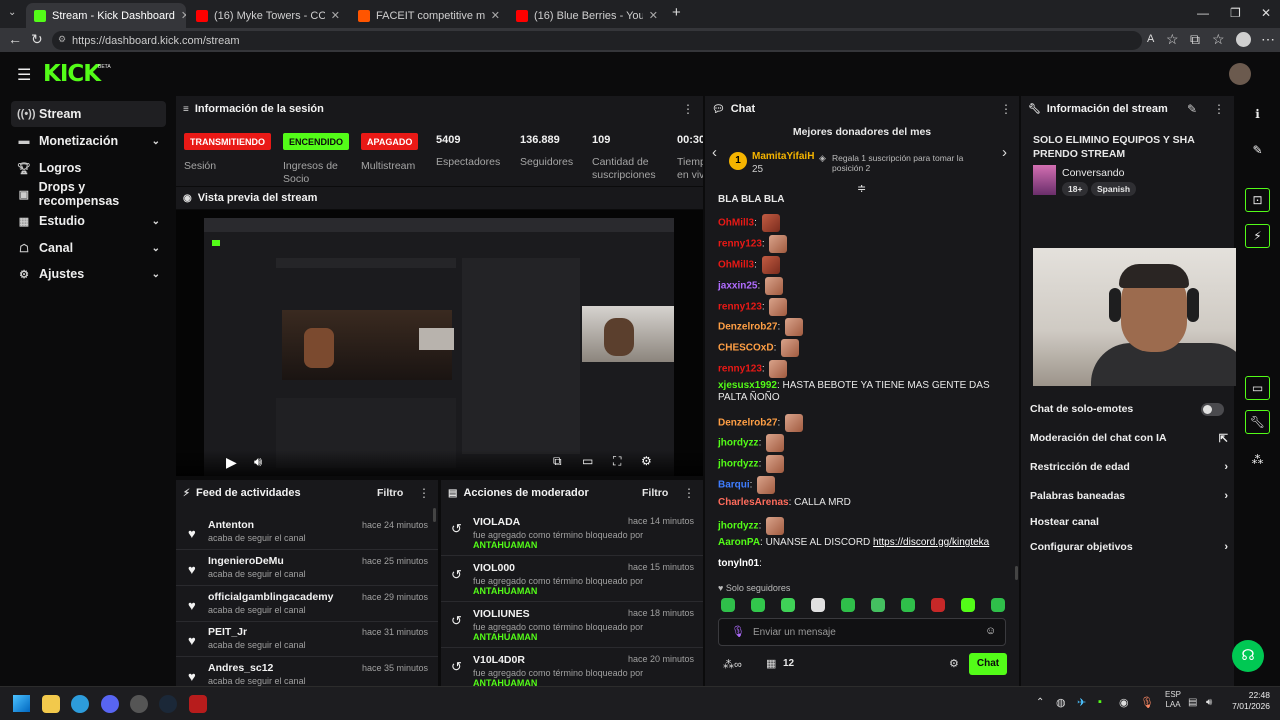 The width and height of the screenshot is (1280, 720). Describe the element at coordinates (783, 156) in the screenshot. I see `donor-name: MamitaYifaiH` at that location.